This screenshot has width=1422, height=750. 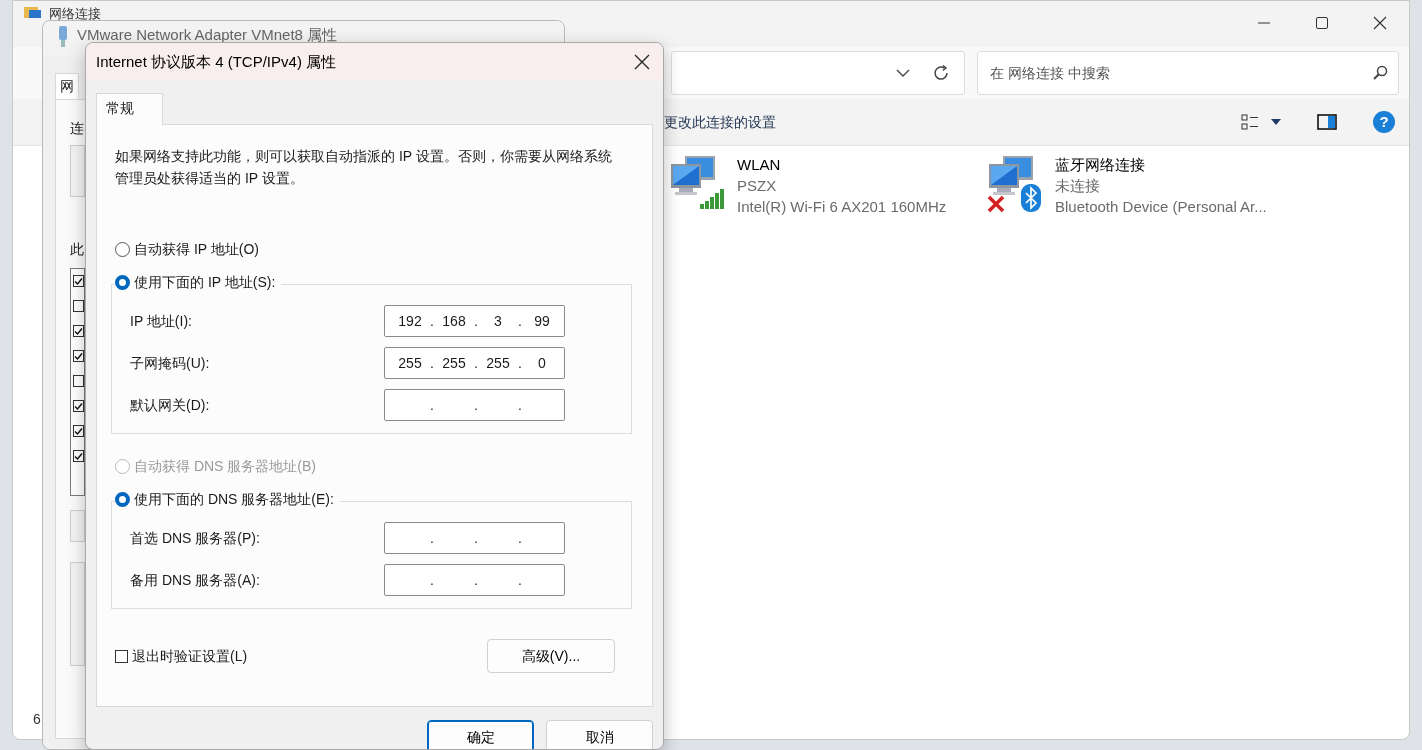 I want to click on connection-name: WLAN, so click(x=842, y=164).